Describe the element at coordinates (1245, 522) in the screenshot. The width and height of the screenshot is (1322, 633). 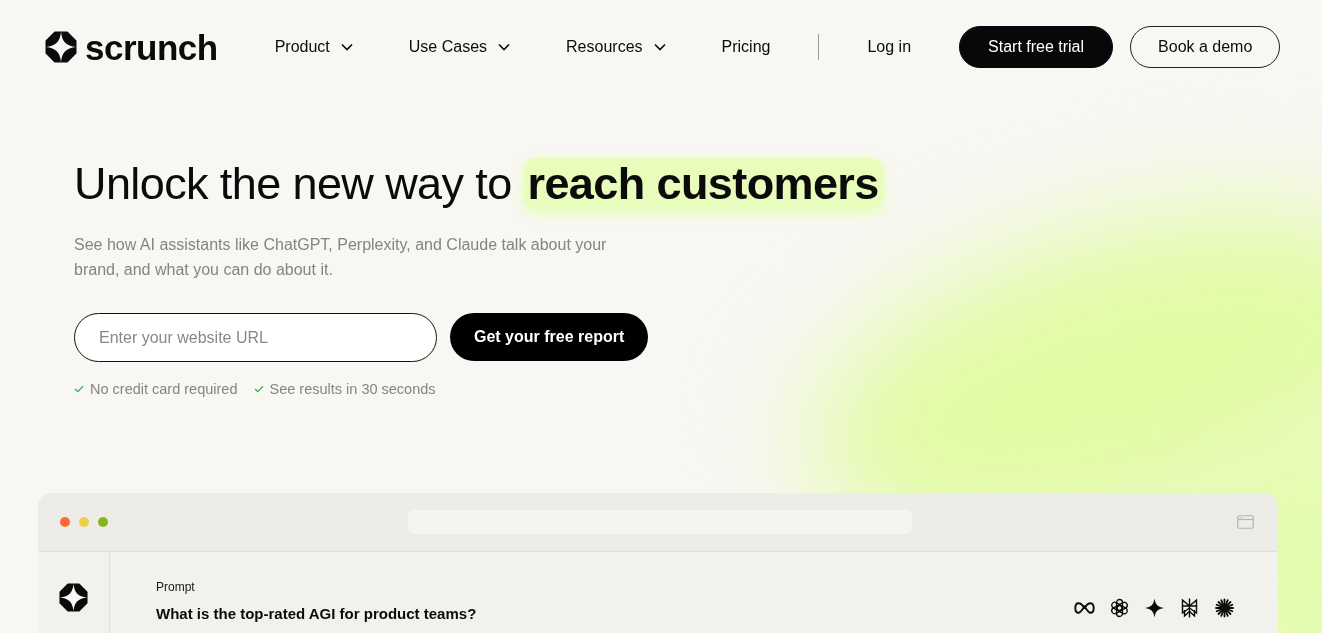
I see `browser-window-icon` at that location.